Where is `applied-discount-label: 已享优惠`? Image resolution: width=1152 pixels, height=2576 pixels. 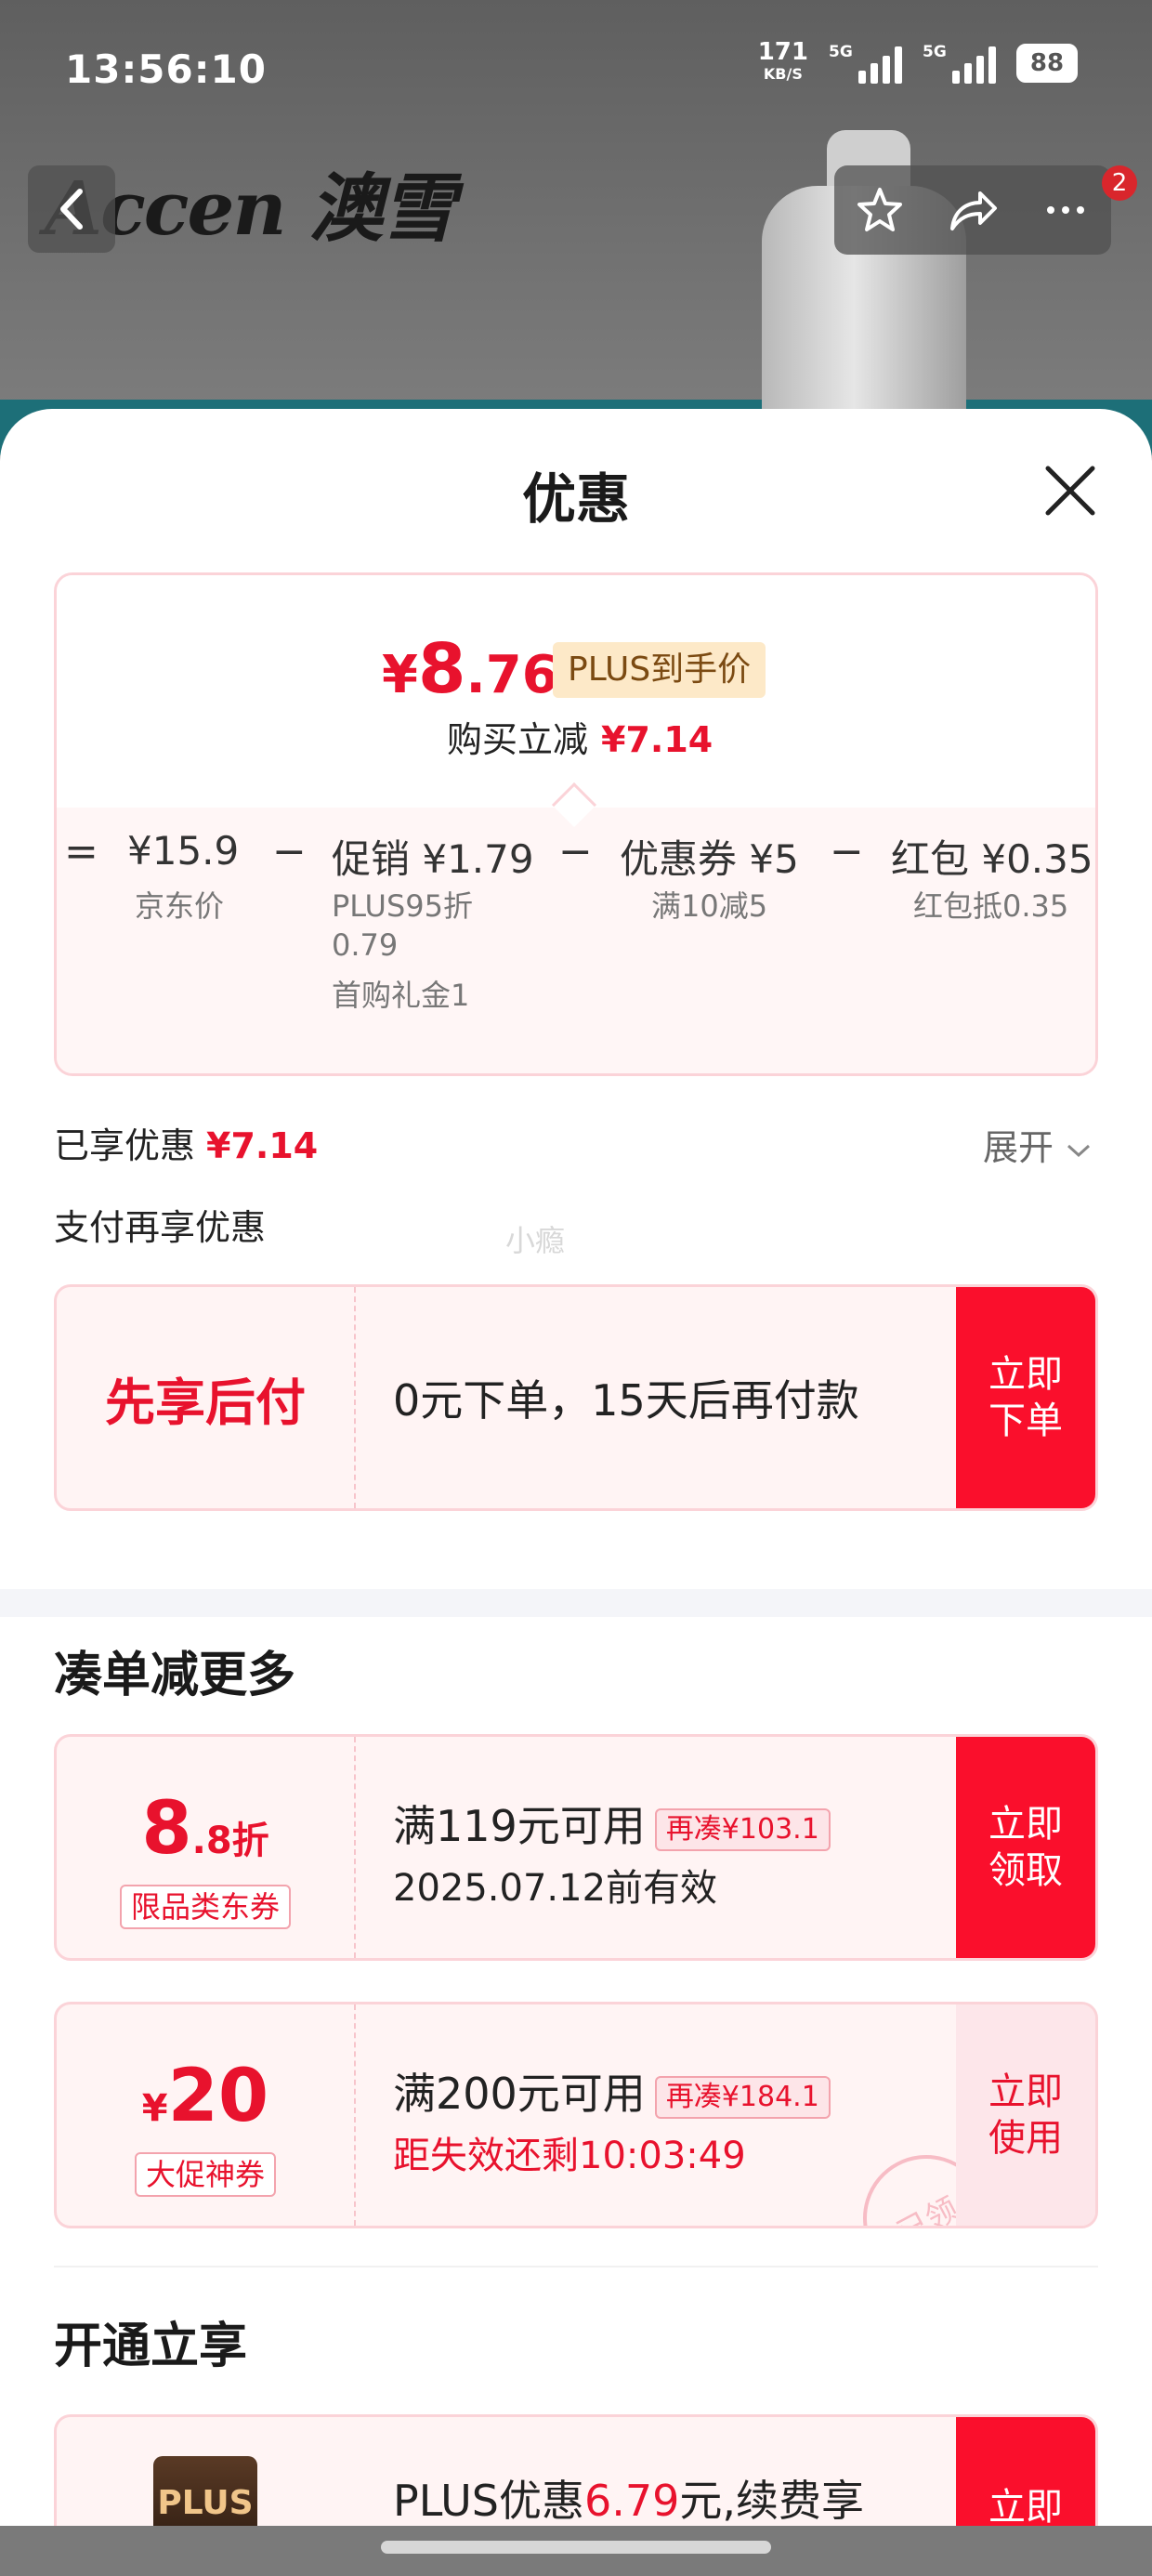
applied-discount-label: 已享优惠 is located at coordinates (125, 1145).